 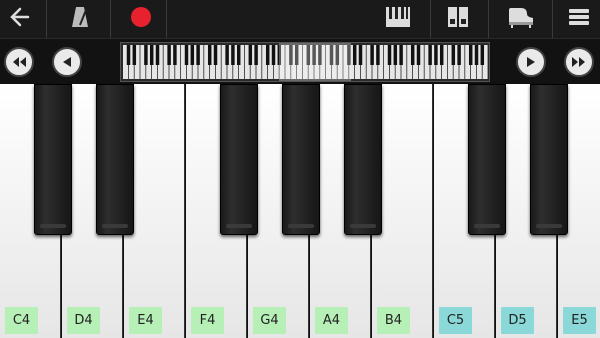 I want to click on key-label-b4: B4, so click(x=393, y=320).